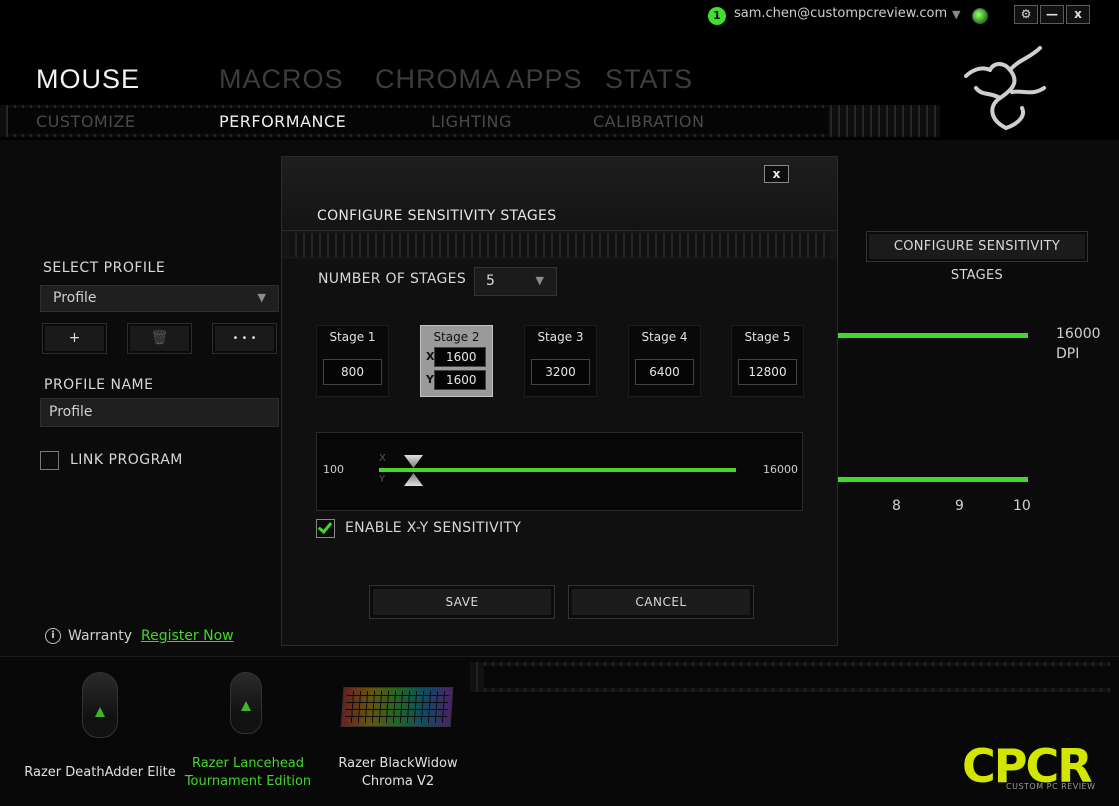 This screenshot has height=806, width=1119. I want to click on notification-badge: 1, so click(717, 16).